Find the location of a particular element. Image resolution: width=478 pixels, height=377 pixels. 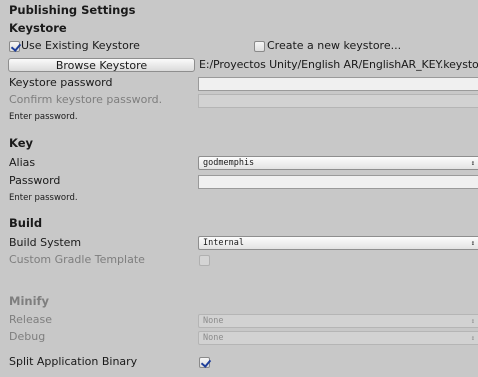

key-enter-password-hint: Enter password. is located at coordinates (43, 198).